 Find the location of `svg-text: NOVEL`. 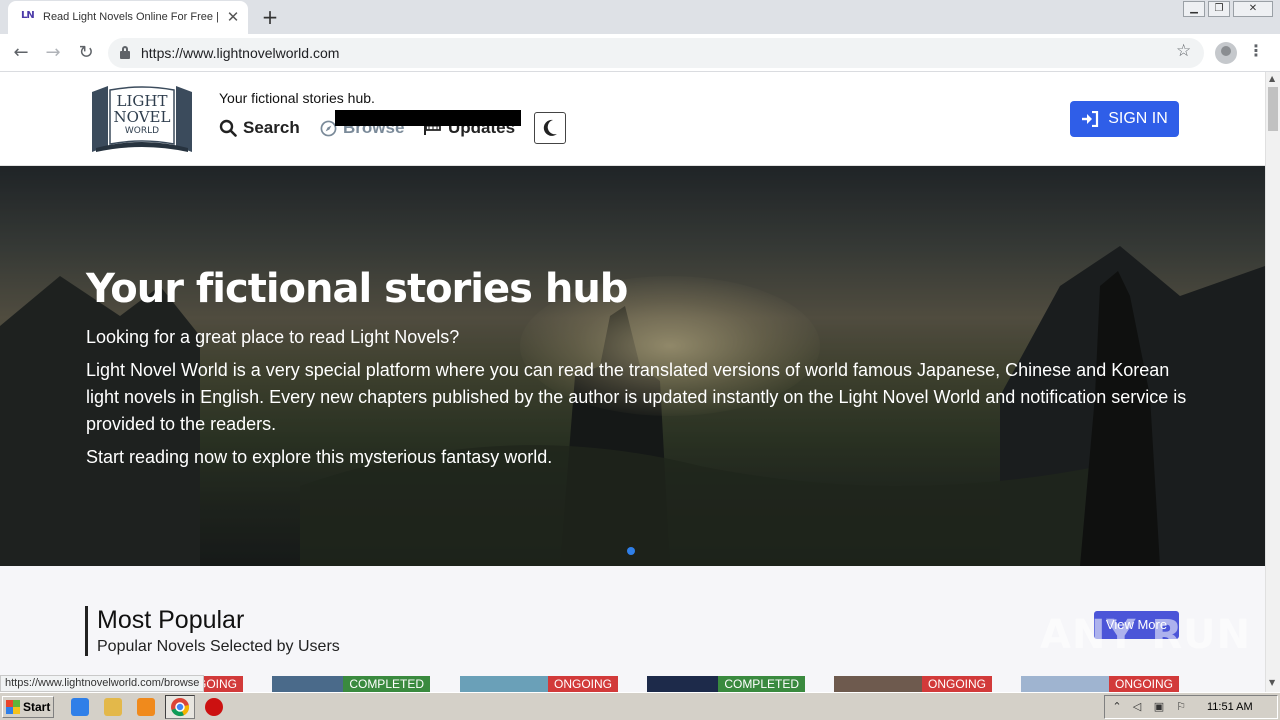

svg-text: NOVEL is located at coordinates (142, 117).